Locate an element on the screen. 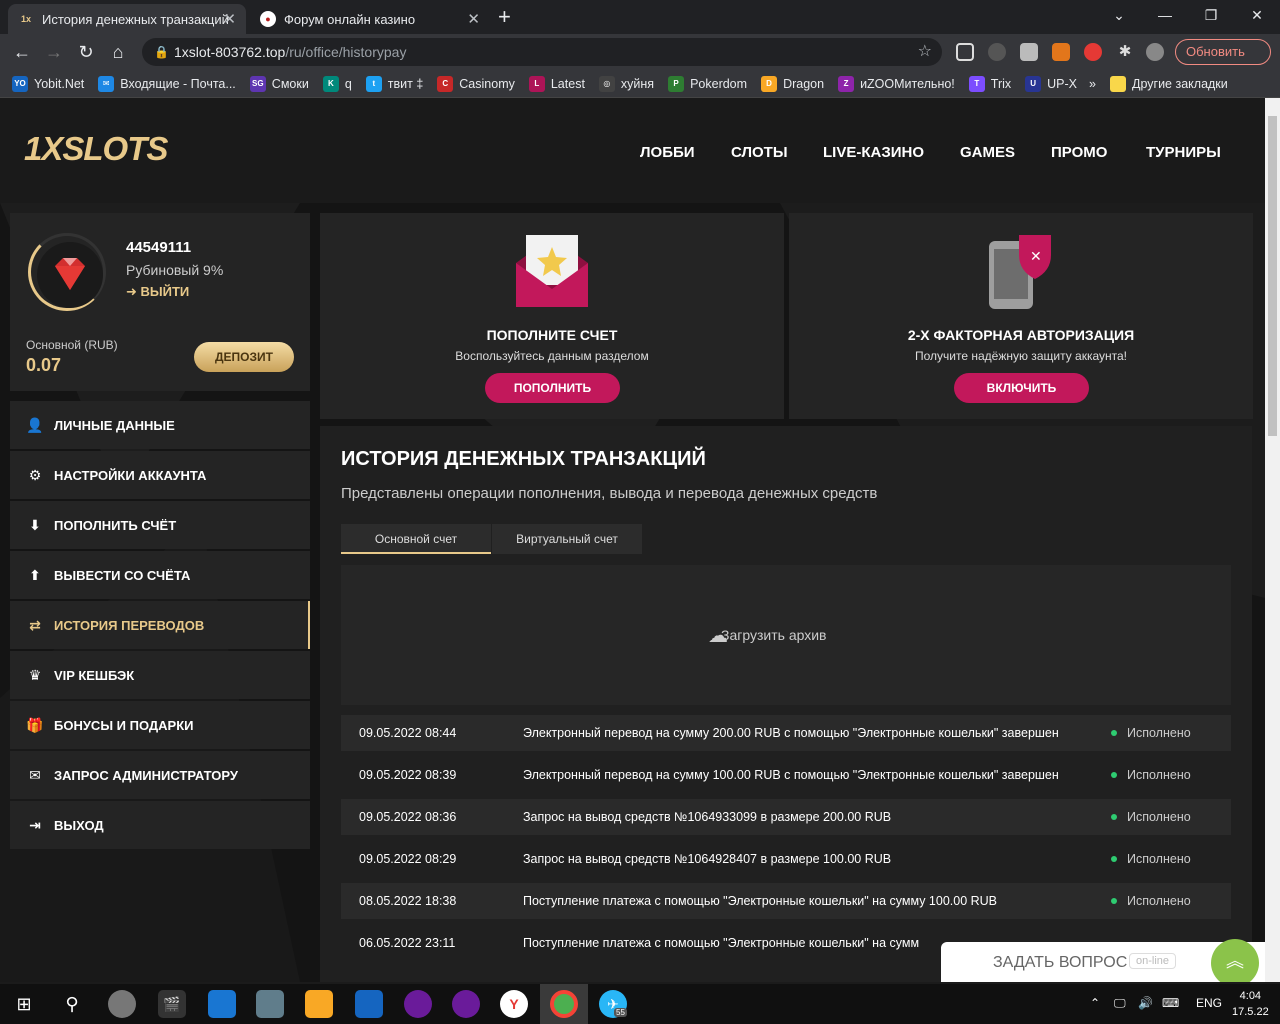 Image resolution: width=1280 pixels, height=1024 pixels. bookmark-item: L Latest is located at coordinates (556, 83).